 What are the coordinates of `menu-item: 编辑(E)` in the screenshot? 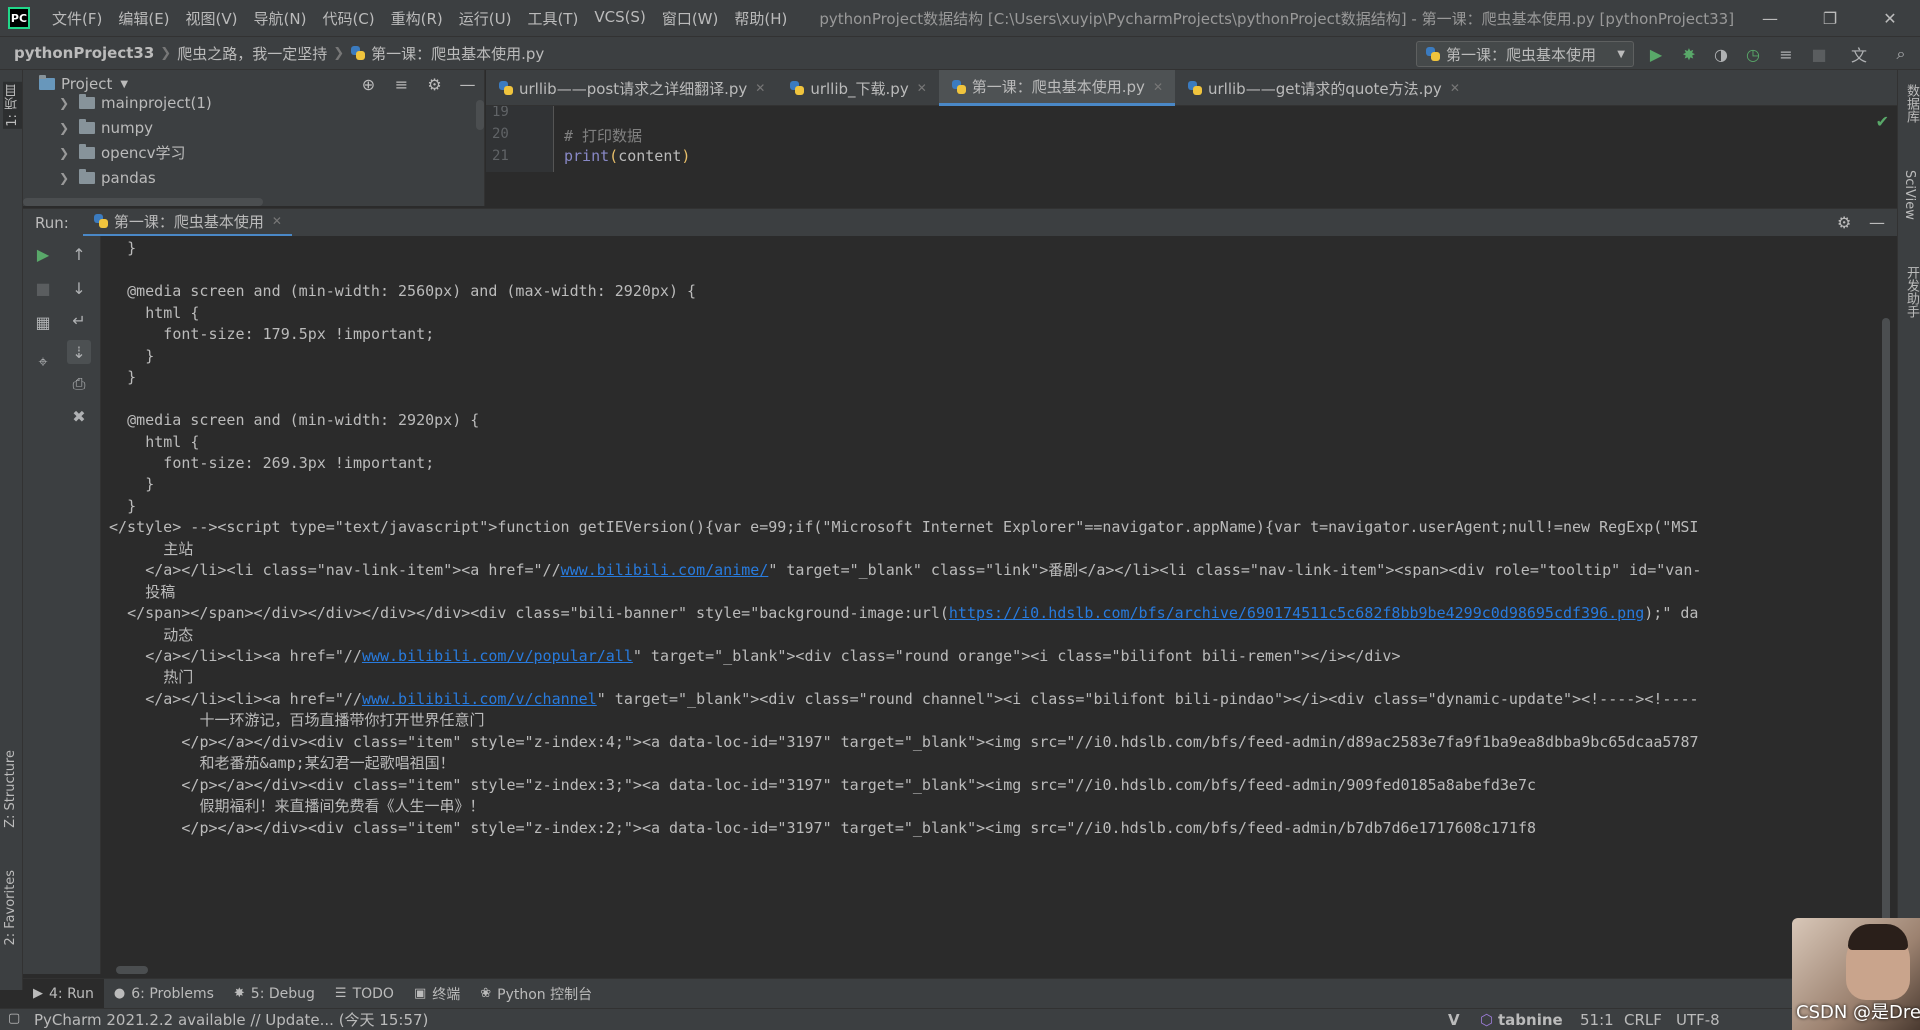 It's located at (143, 18).